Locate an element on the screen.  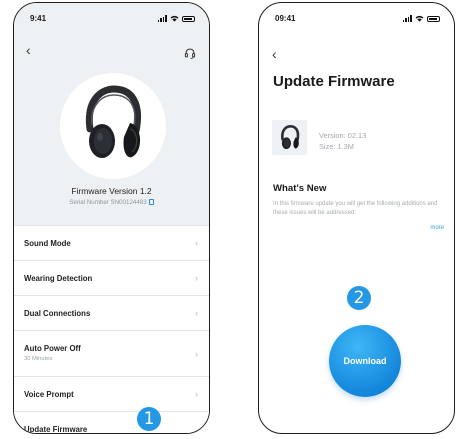
menu-item-label: Sound Mode is located at coordinates (47, 243).